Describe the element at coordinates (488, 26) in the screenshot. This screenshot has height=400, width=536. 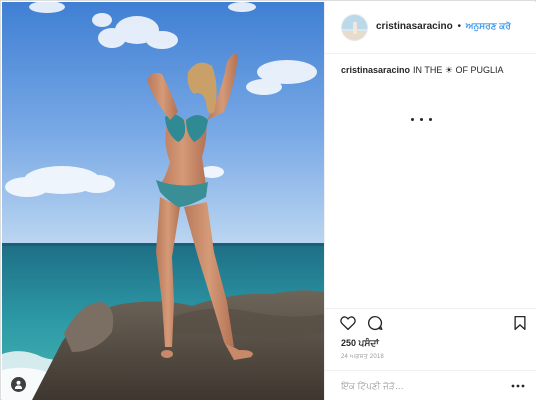
I see `follow-button: ਅਨੁਸਰਣ ਕਰੋ` at that location.